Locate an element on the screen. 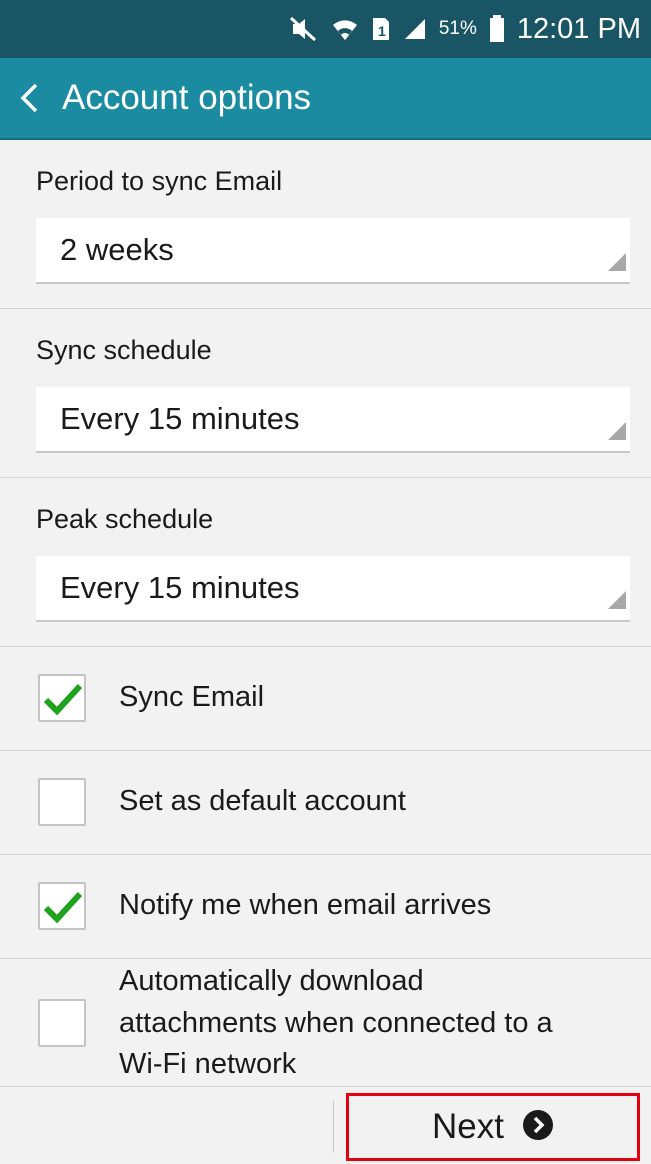  period-to-sync-label: Period to sync Email is located at coordinates (159, 181).